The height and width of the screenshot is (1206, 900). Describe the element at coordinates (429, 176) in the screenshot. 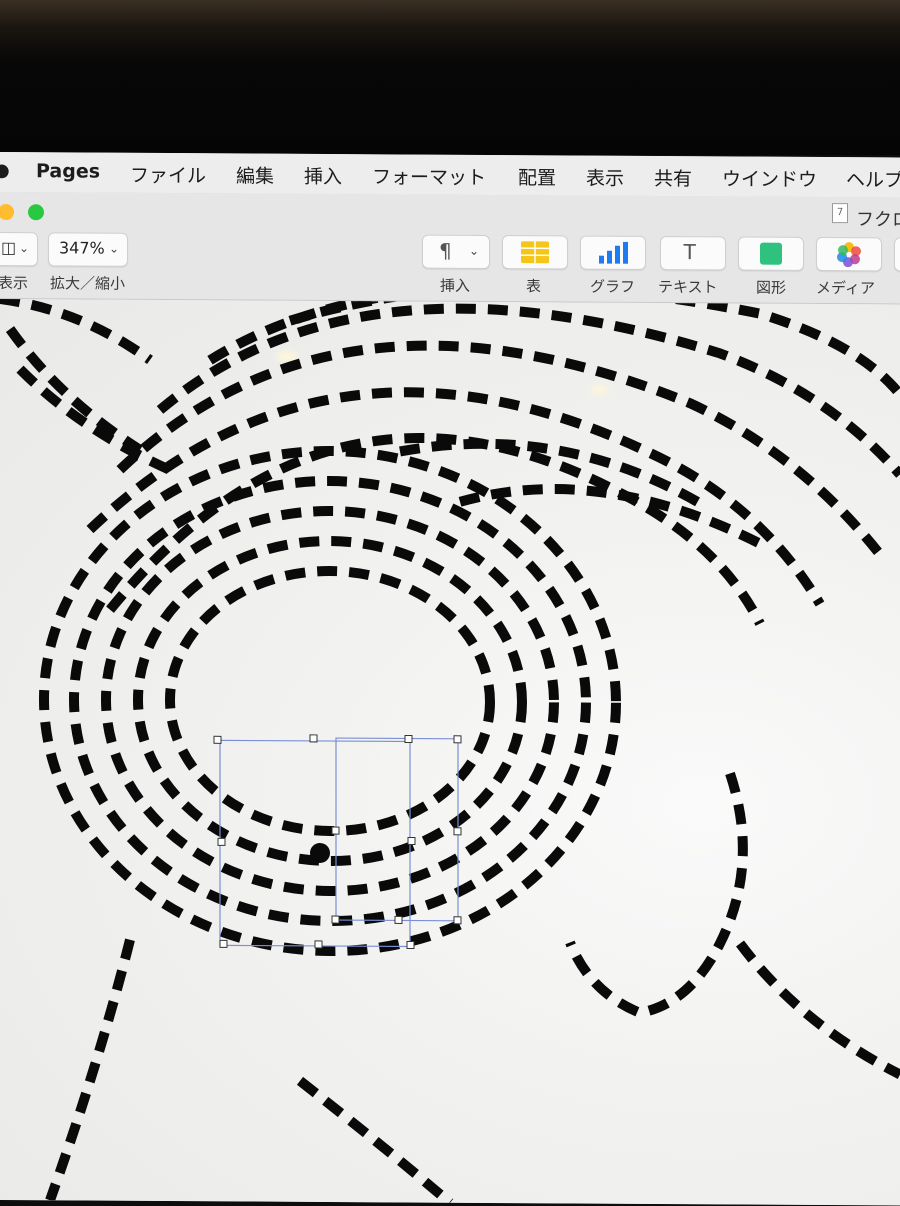

I see `menu-format: フォーマット` at that location.